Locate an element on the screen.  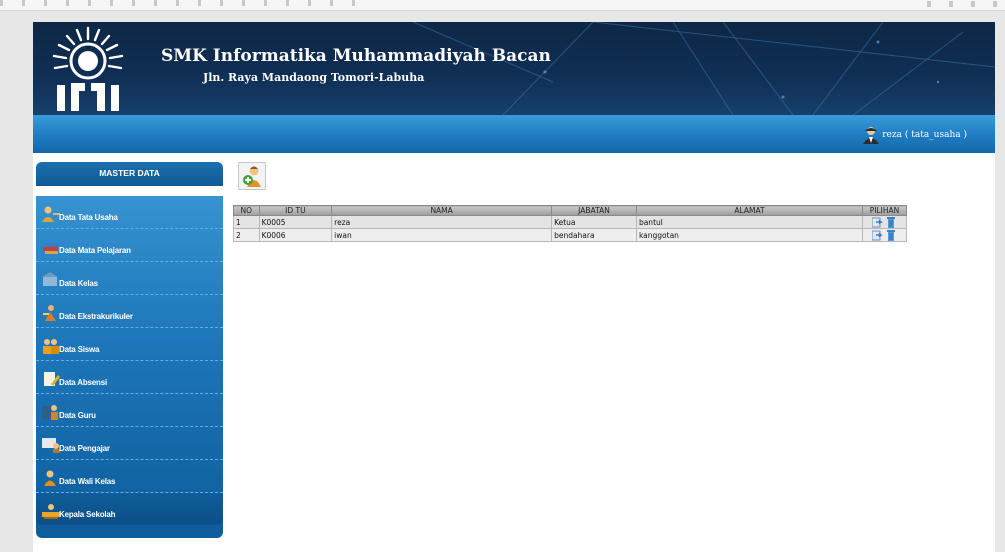
column-header: NO is located at coordinates (246, 210).